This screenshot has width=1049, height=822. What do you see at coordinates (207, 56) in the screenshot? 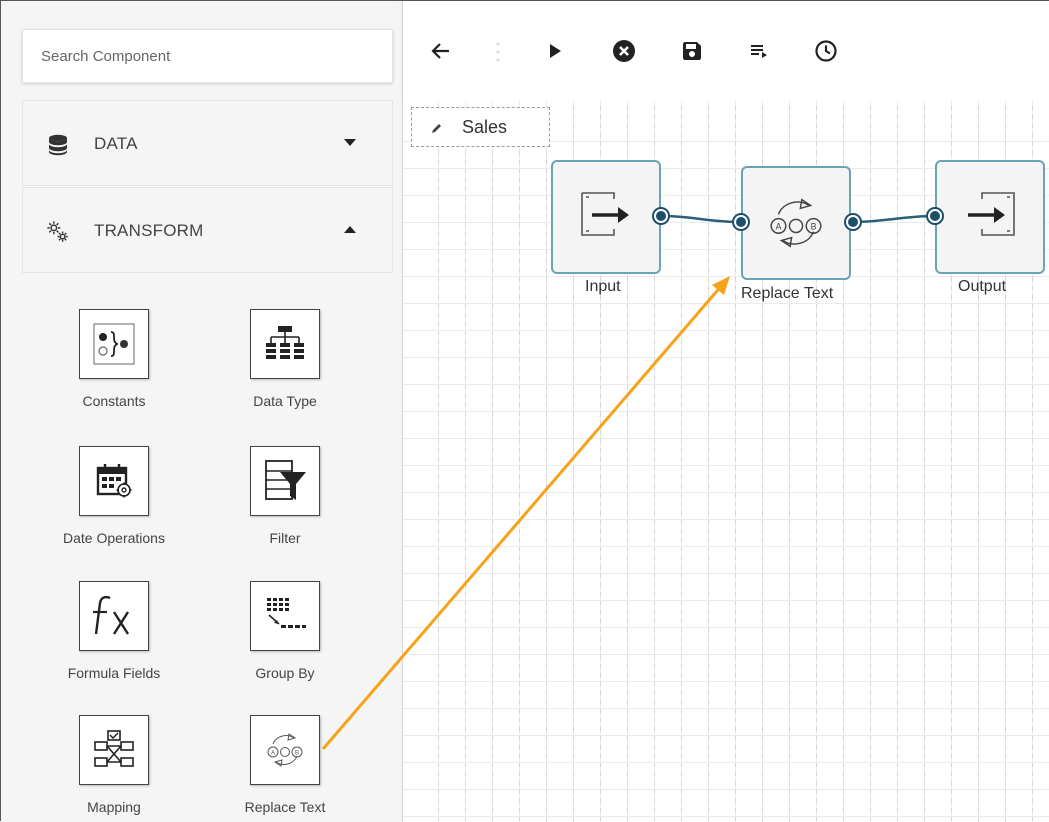
I see `search-component-input` at bounding box center [207, 56].